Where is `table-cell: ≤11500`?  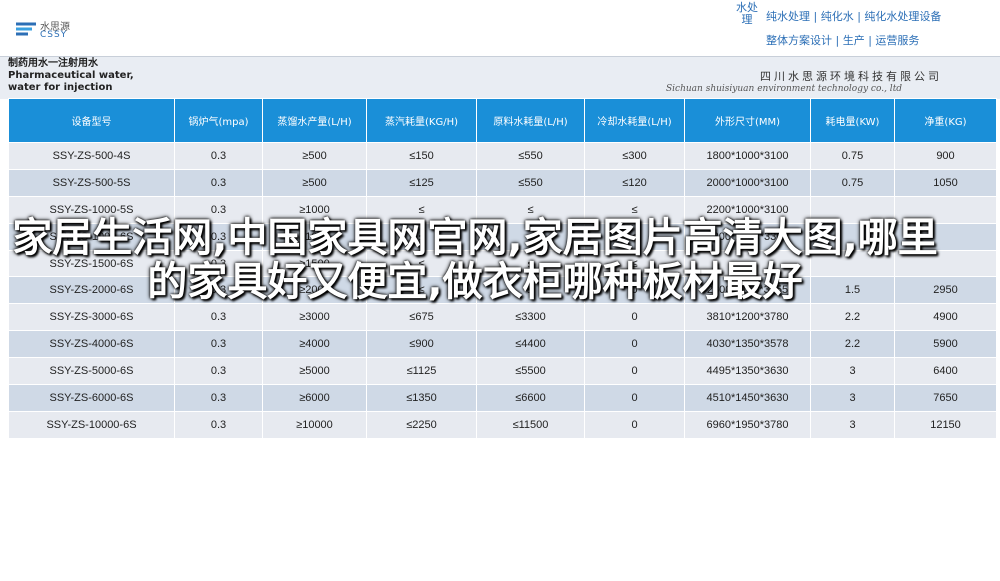 table-cell: ≤11500 is located at coordinates (530, 424).